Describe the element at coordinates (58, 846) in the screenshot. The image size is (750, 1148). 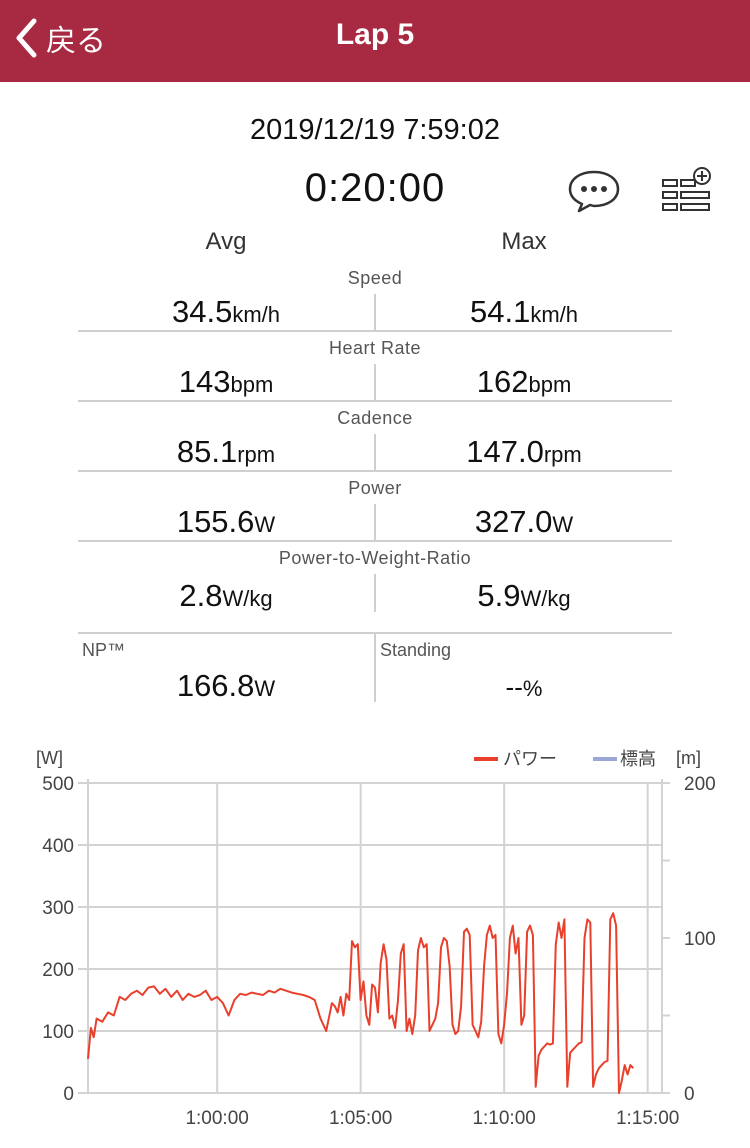
I see `y-left-tick-label: 400` at that location.